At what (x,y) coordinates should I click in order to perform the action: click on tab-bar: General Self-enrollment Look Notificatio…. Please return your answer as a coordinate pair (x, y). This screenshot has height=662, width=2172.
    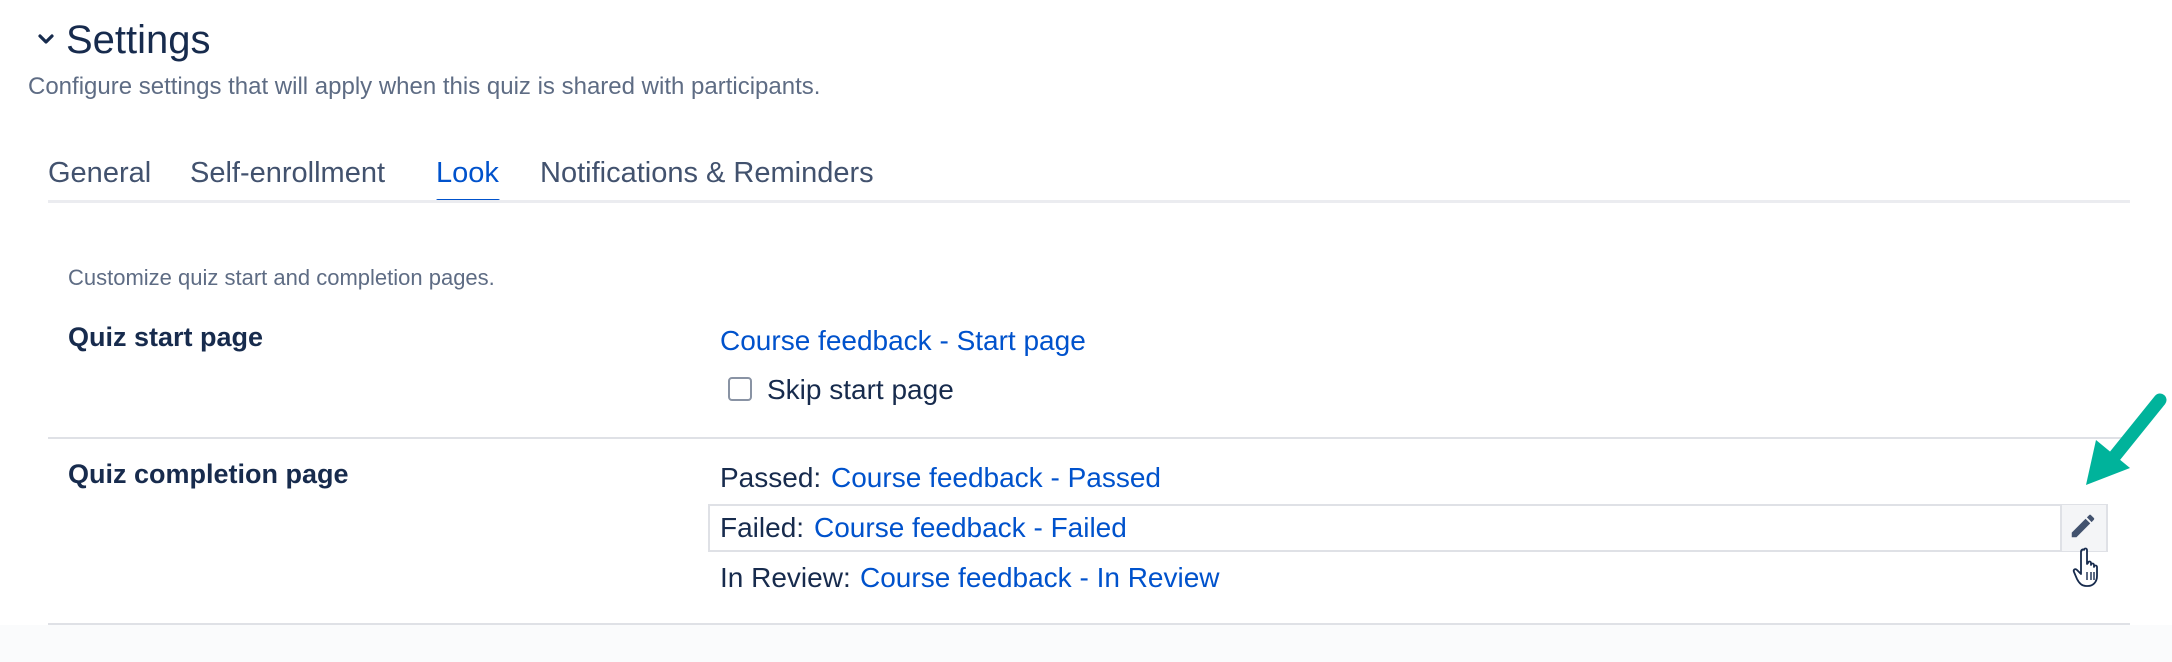
    Looking at the image, I should click on (1089, 177).